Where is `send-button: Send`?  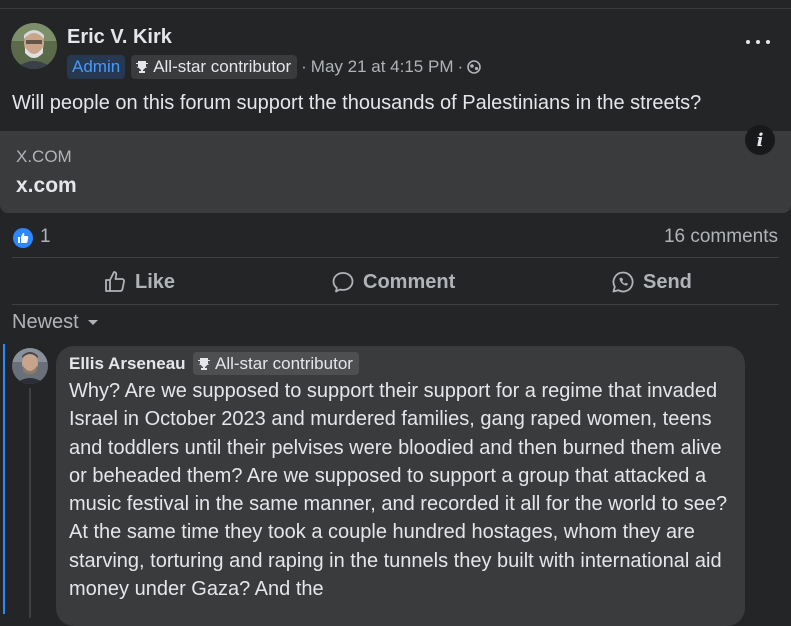 send-button: Send is located at coordinates (651, 282).